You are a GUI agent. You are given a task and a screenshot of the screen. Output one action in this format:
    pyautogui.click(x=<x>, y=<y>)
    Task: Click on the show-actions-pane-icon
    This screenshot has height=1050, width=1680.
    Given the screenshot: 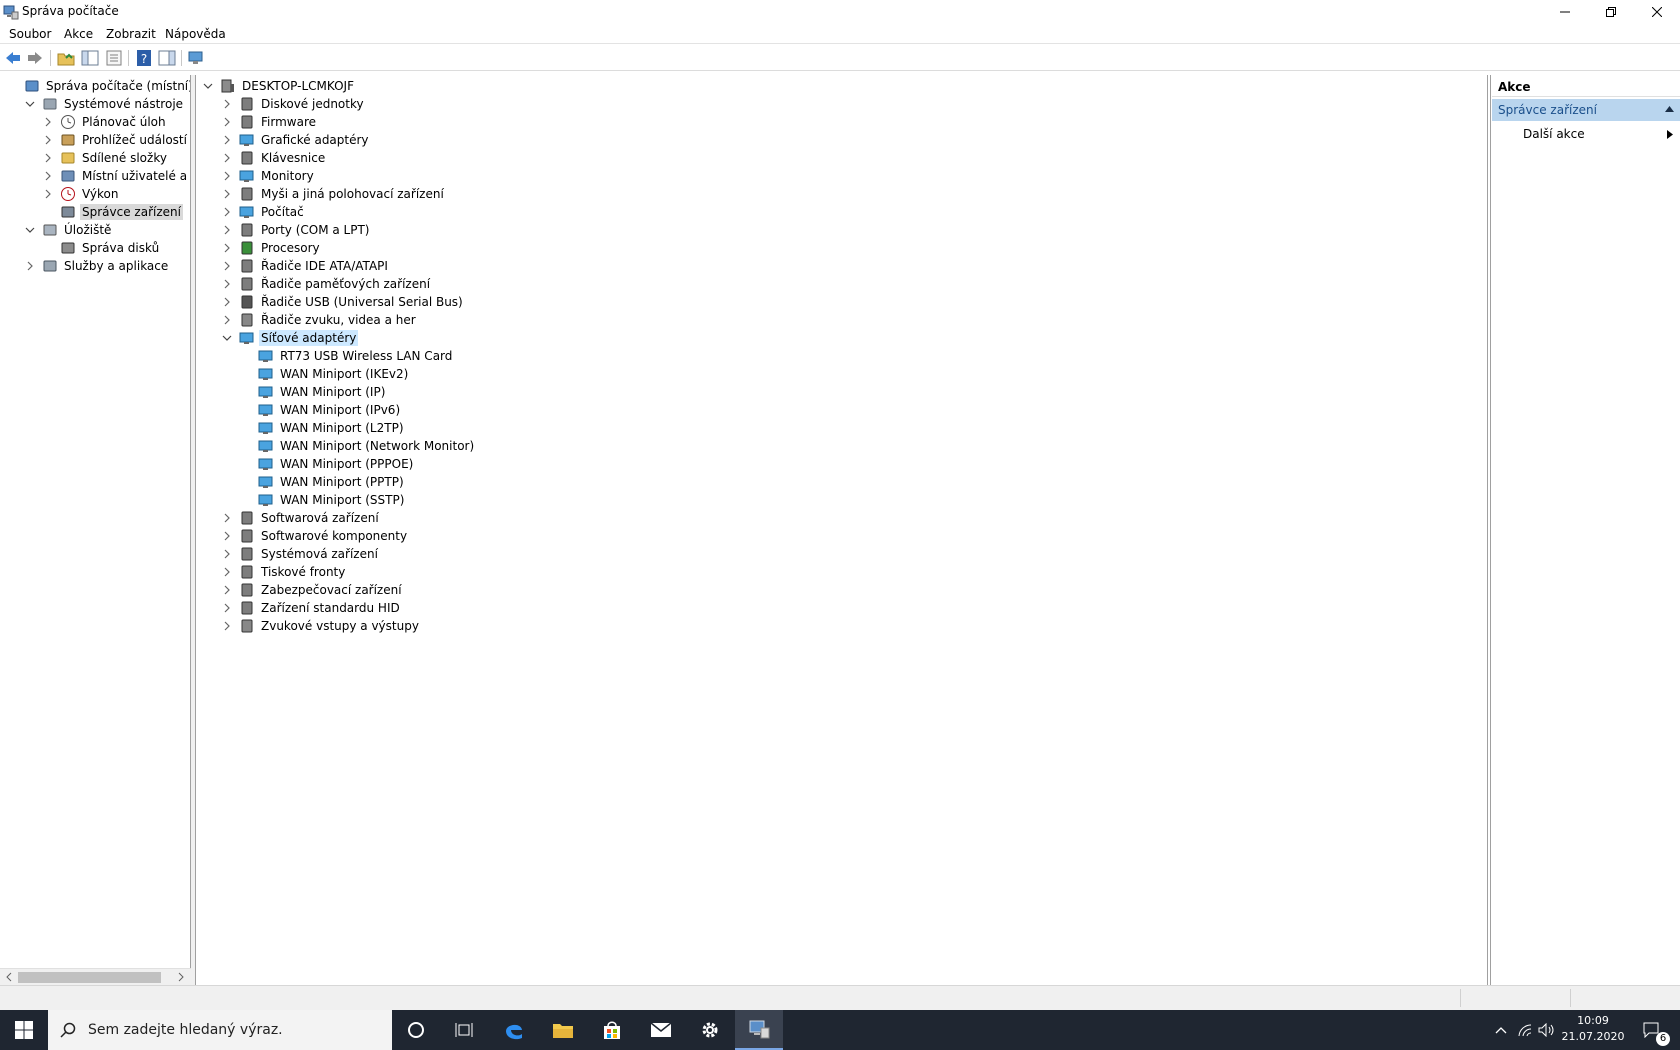 What is the action you would take?
    pyautogui.click(x=167, y=58)
    